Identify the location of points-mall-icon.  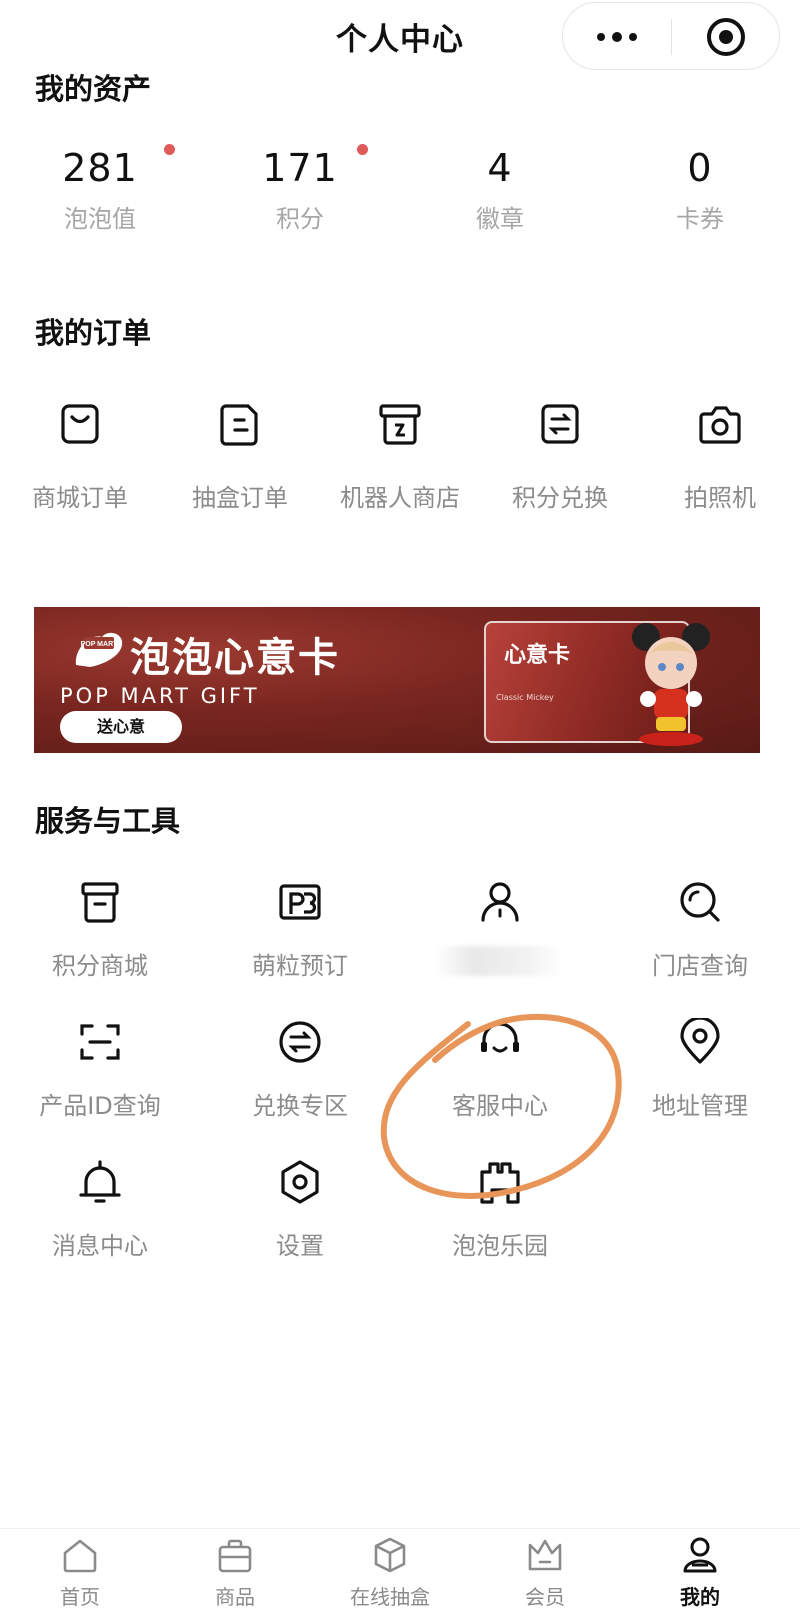
(100, 902).